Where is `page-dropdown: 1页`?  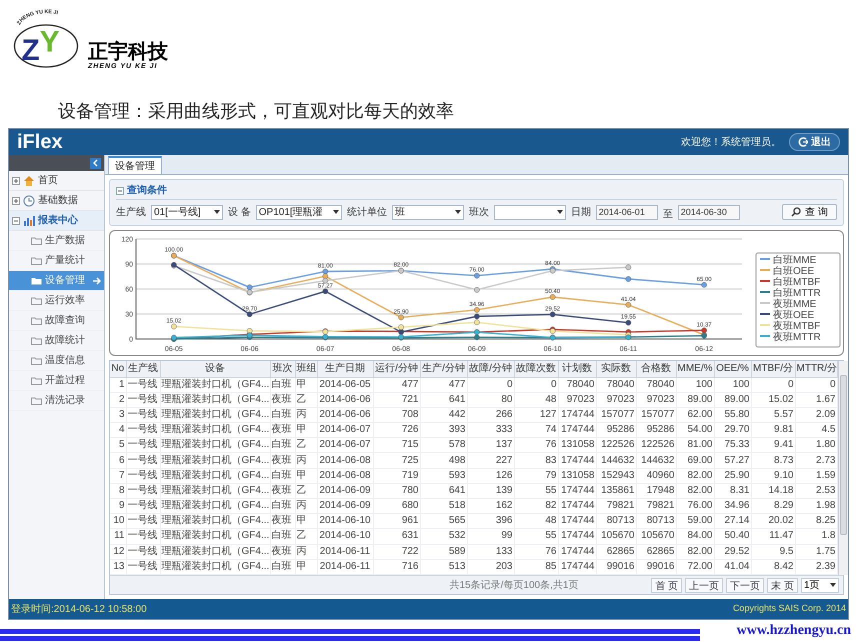
page-dropdown: 1页 is located at coordinates (820, 585).